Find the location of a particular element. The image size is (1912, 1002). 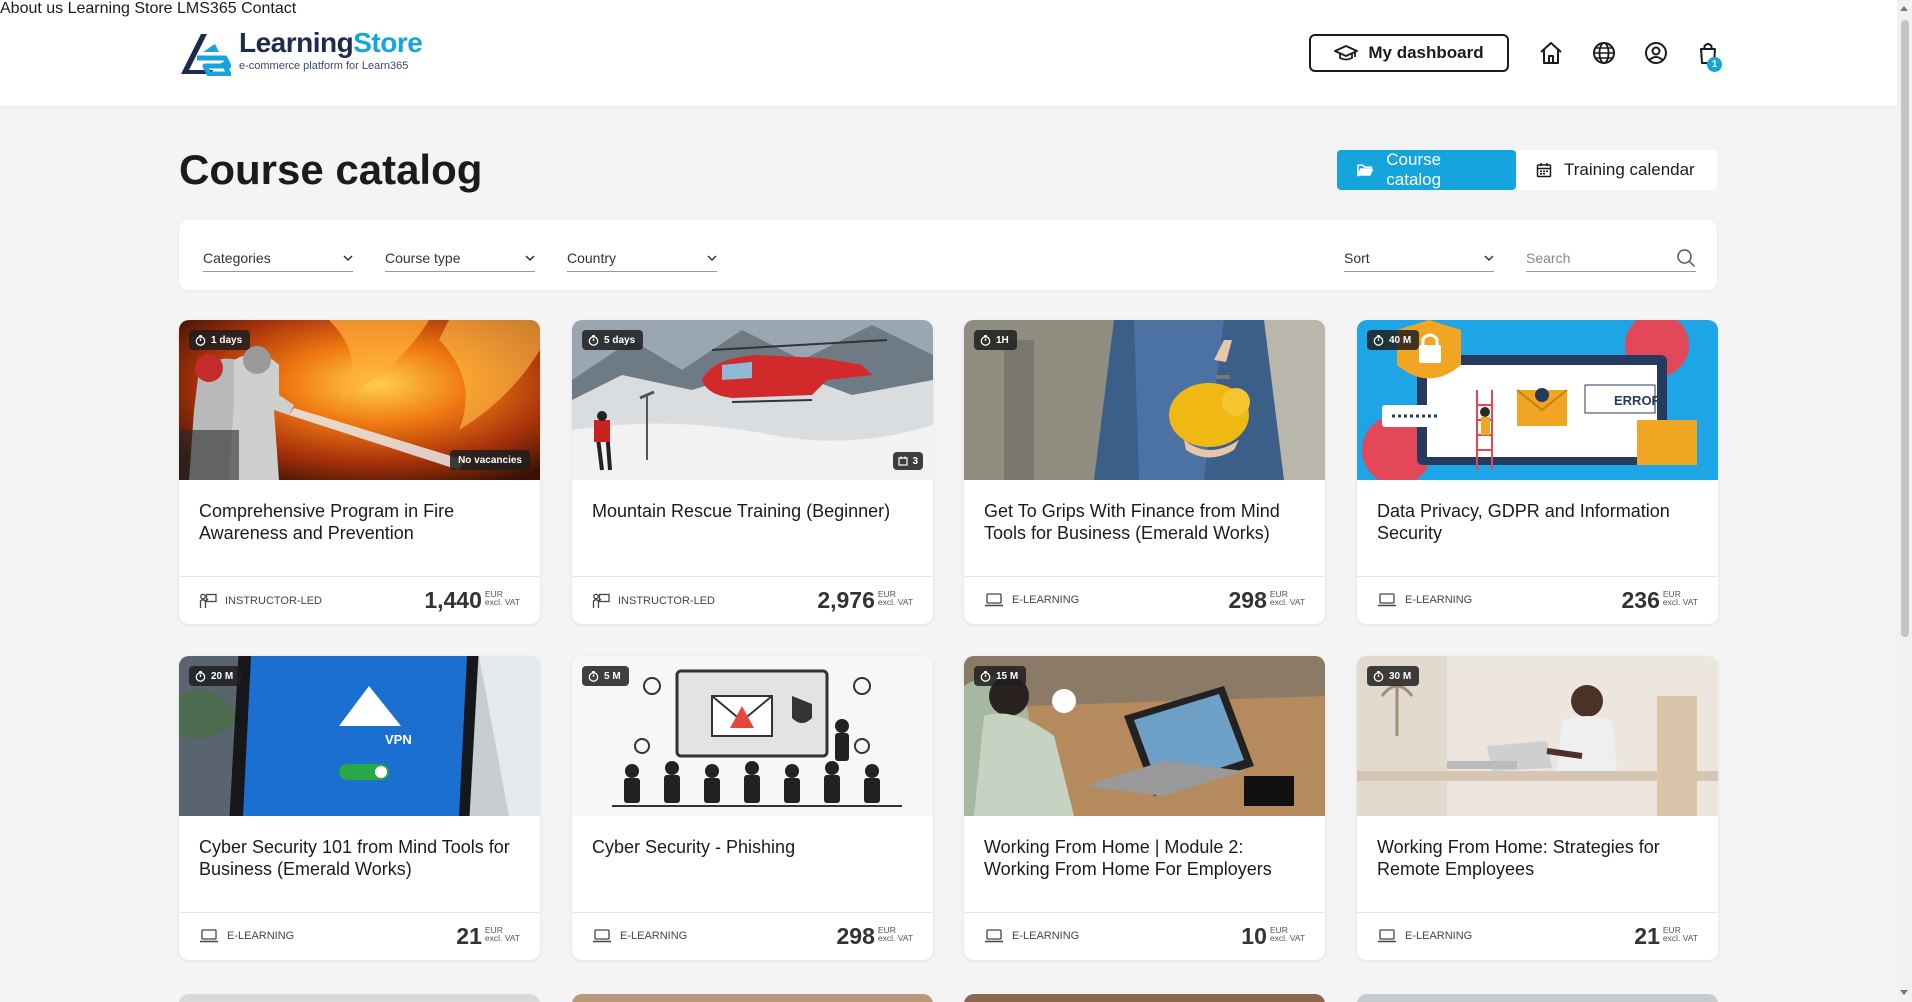

page-scrollbar is located at coordinates (1904, 501).